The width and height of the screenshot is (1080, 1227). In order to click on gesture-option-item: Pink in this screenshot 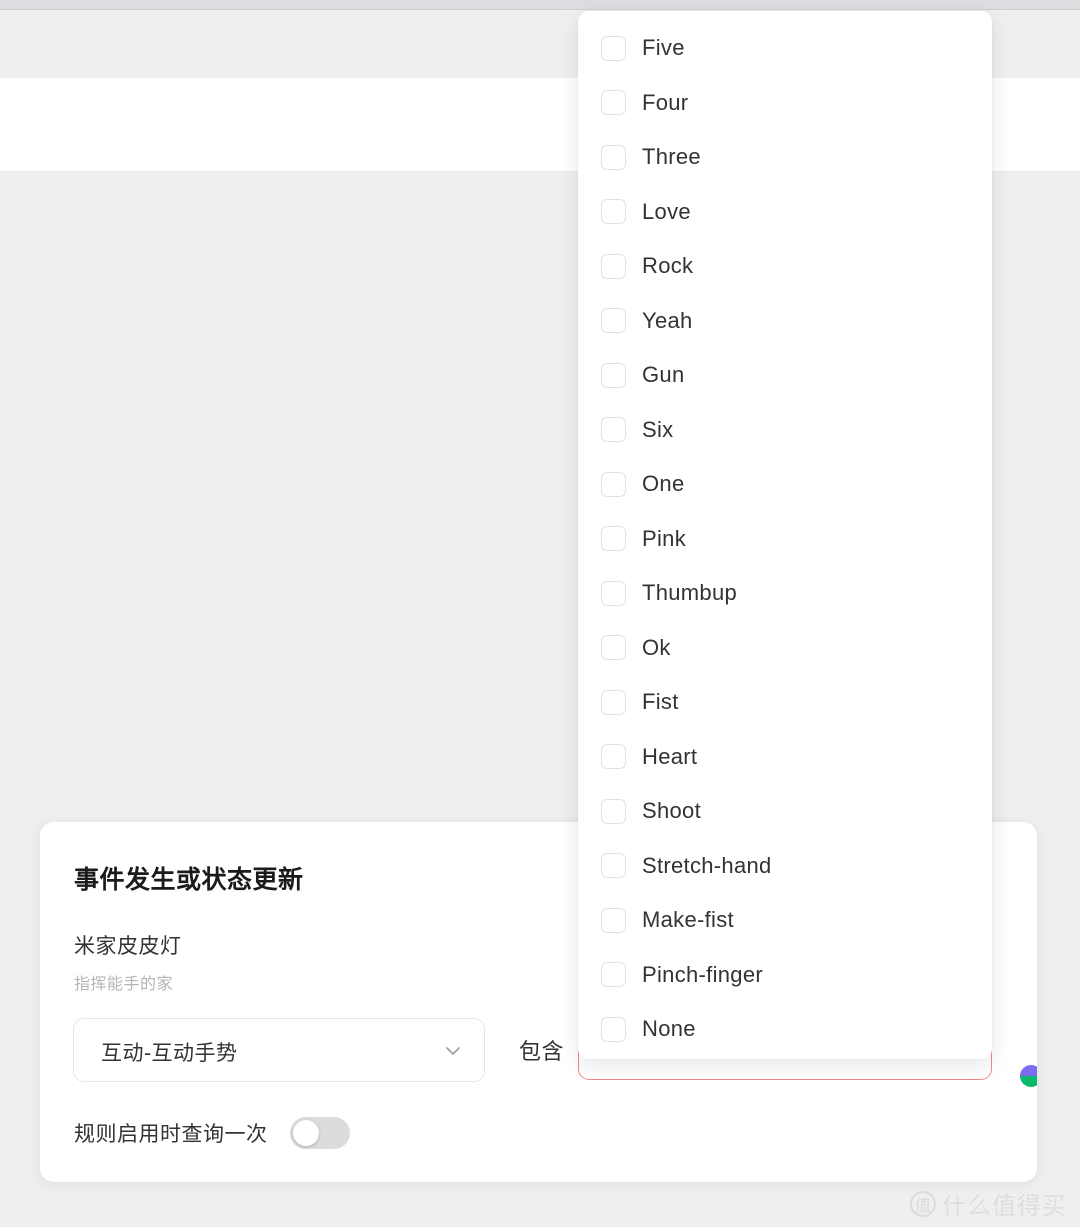, I will do `click(785, 539)`.